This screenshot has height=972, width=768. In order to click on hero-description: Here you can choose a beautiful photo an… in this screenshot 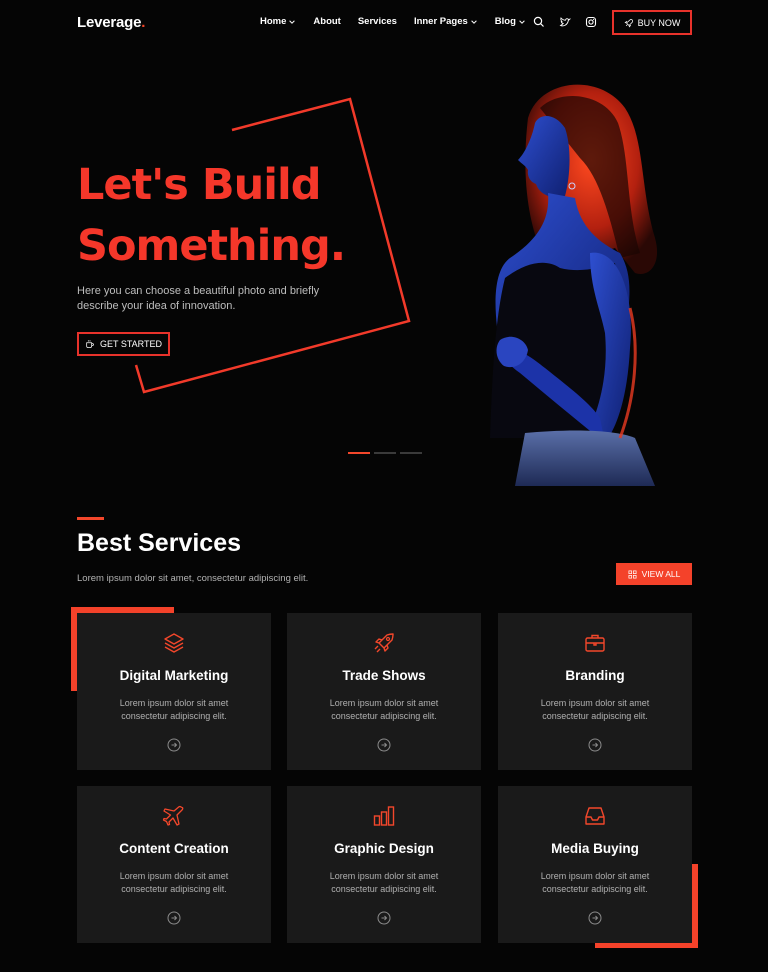, I will do `click(198, 298)`.